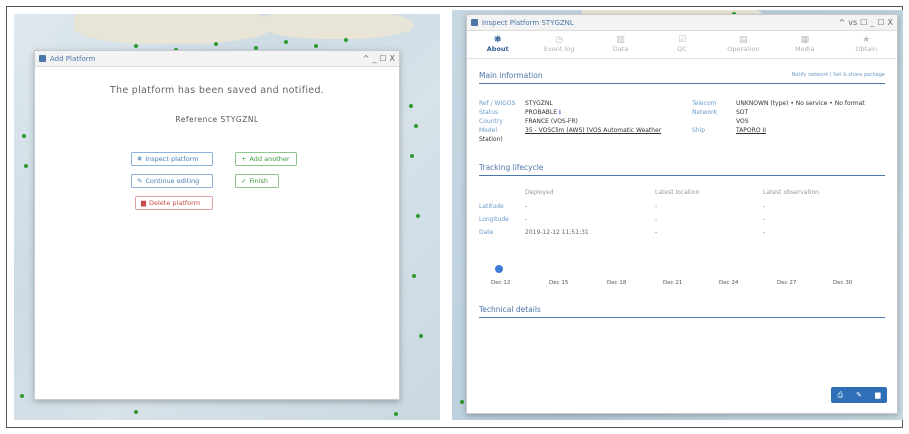 The height and width of the screenshot is (434, 909). Describe the element at coordinates (743, 40) in the screenshot. I see `clipboard-icon: ▤` at that location.